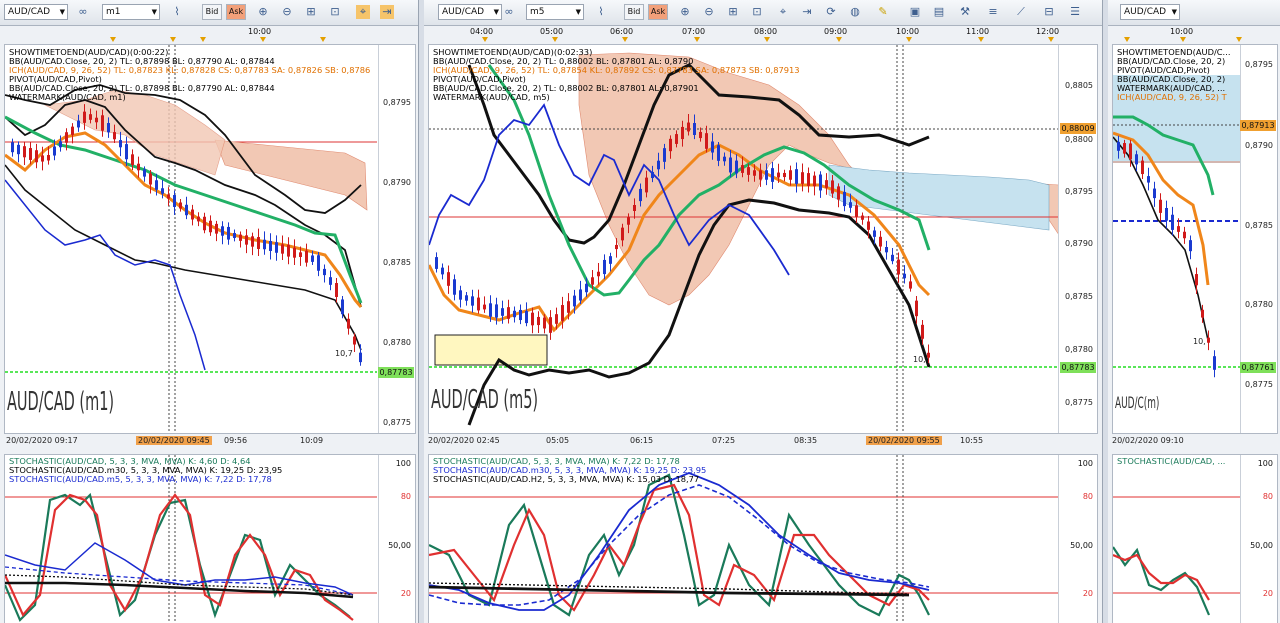  I want to click on time-axis-label: 20/02/2020 09:45, so click(174, 440).